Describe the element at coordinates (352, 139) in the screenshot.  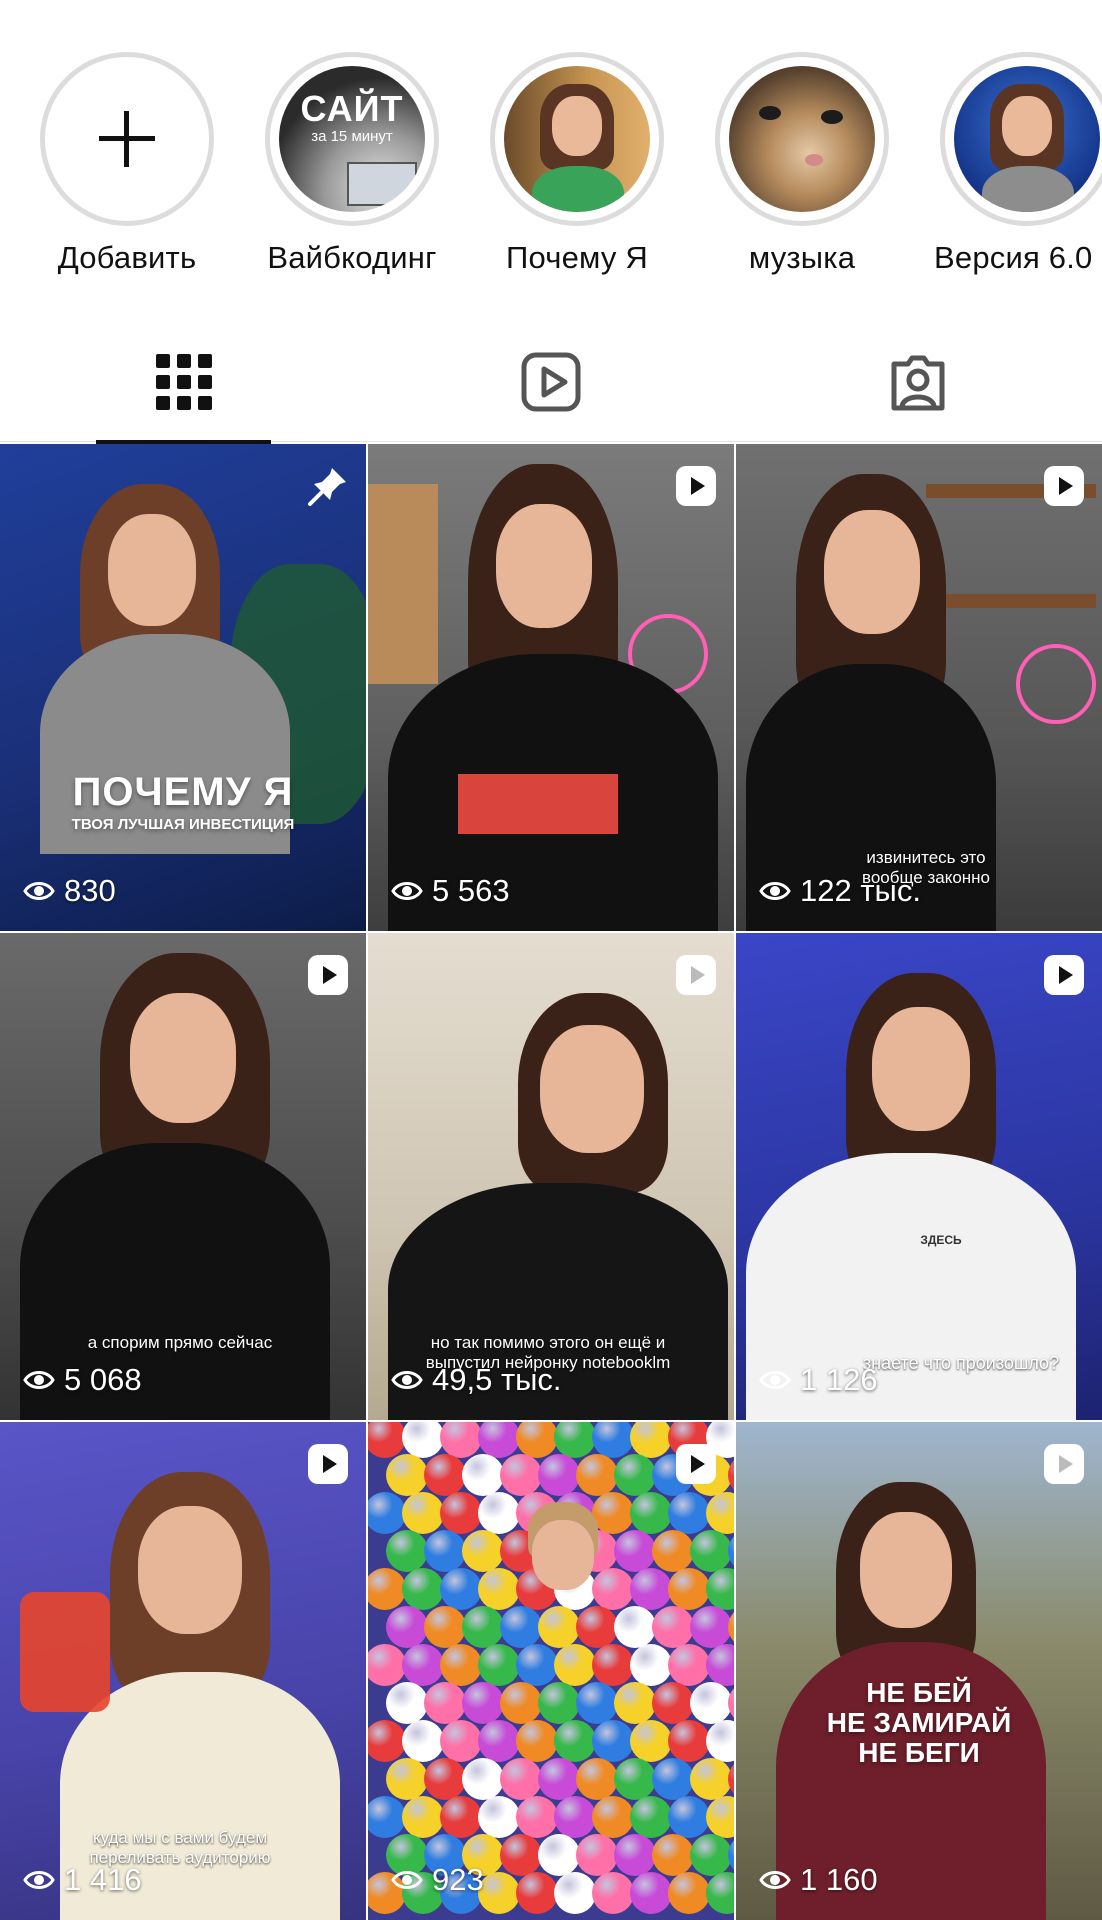
I see `highlight-cover-ring: САЙТ за 15 минут` at that location.